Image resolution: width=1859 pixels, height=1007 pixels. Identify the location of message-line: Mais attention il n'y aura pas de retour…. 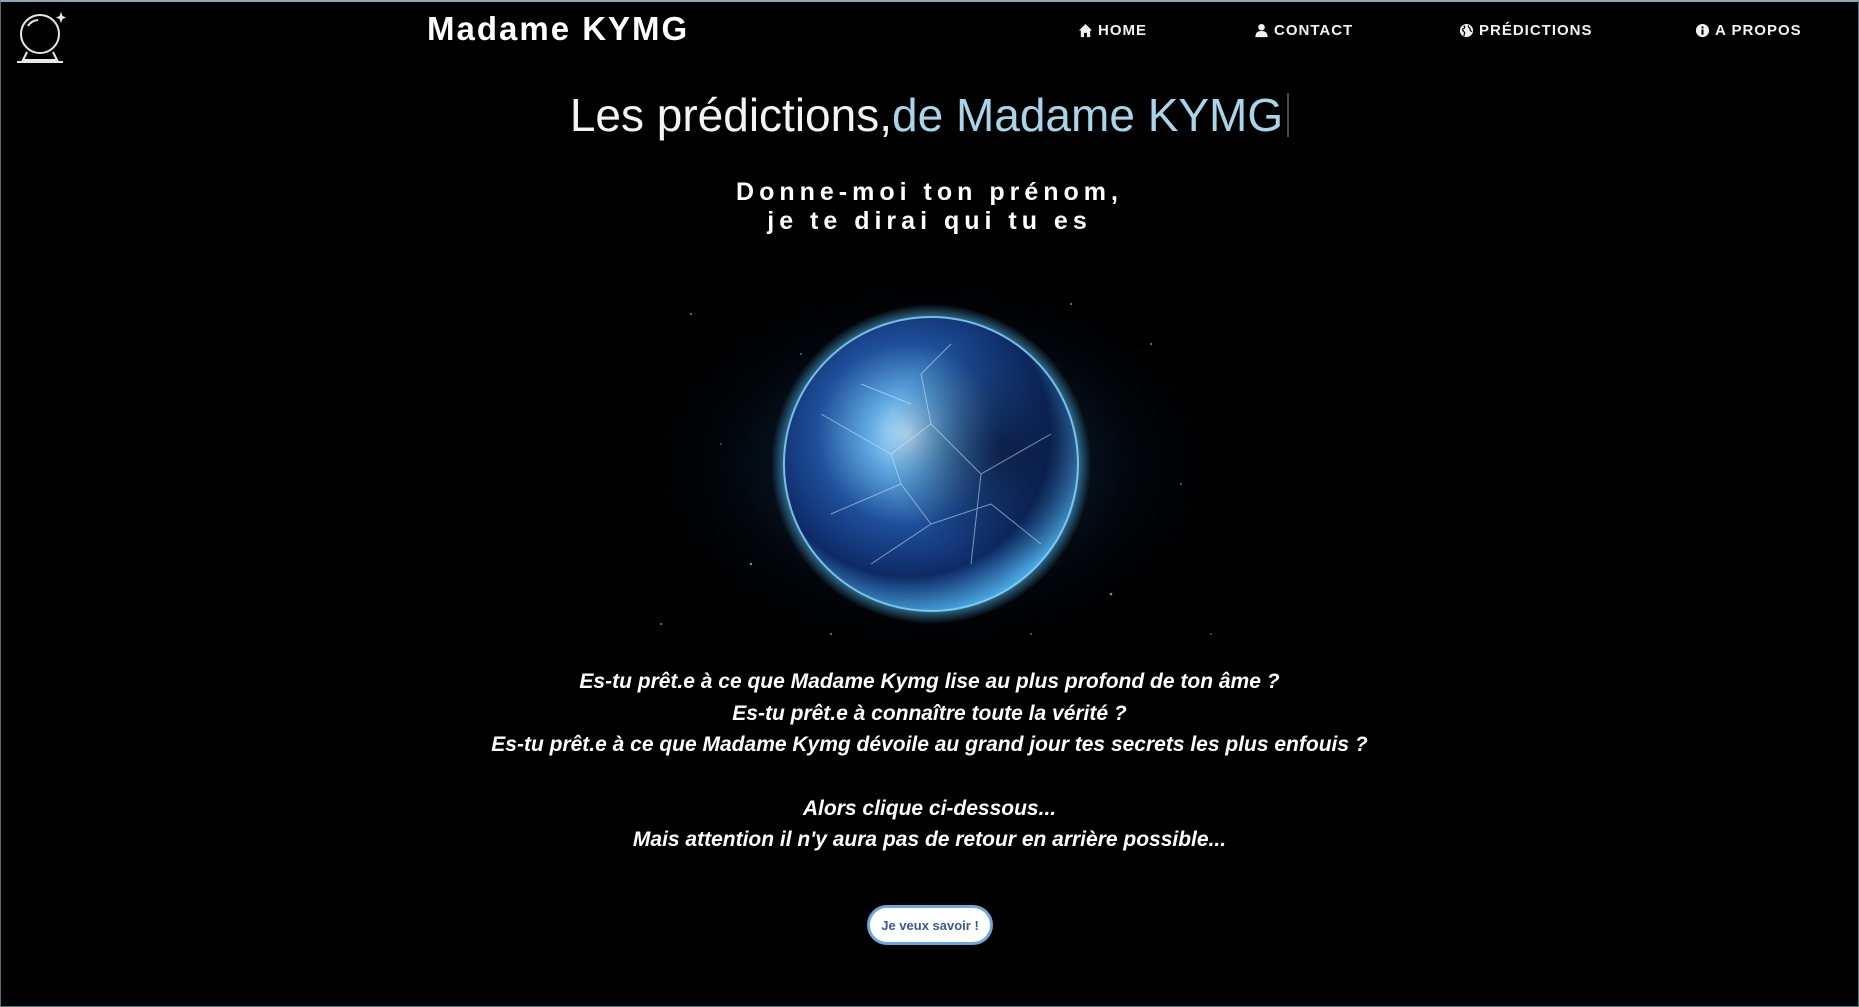
(929, 839).